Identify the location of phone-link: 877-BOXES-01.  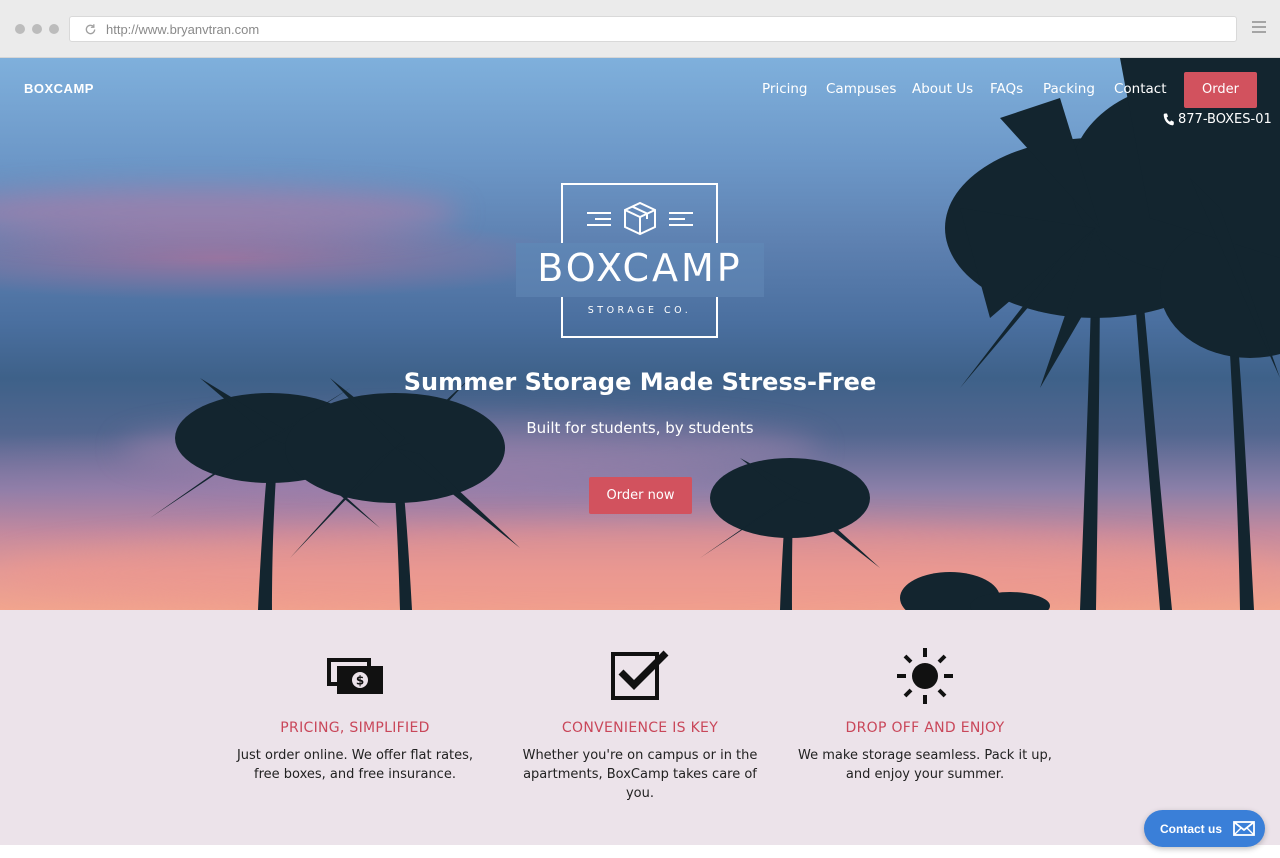
(1217, 119).